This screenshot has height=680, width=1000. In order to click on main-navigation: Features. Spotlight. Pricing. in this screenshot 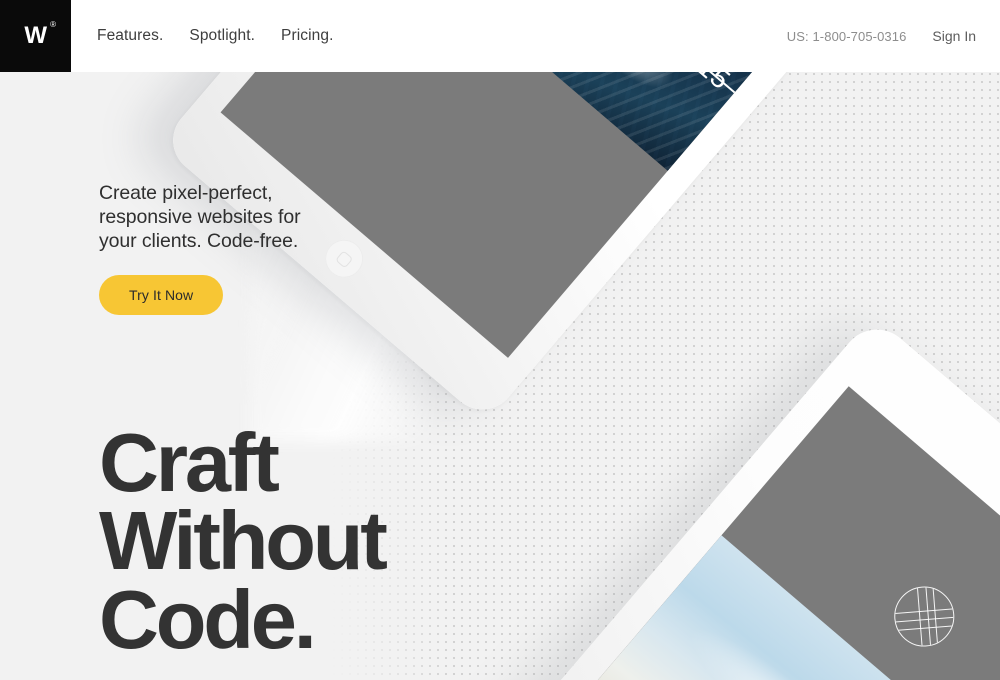, I will do `click(215, 36)`.